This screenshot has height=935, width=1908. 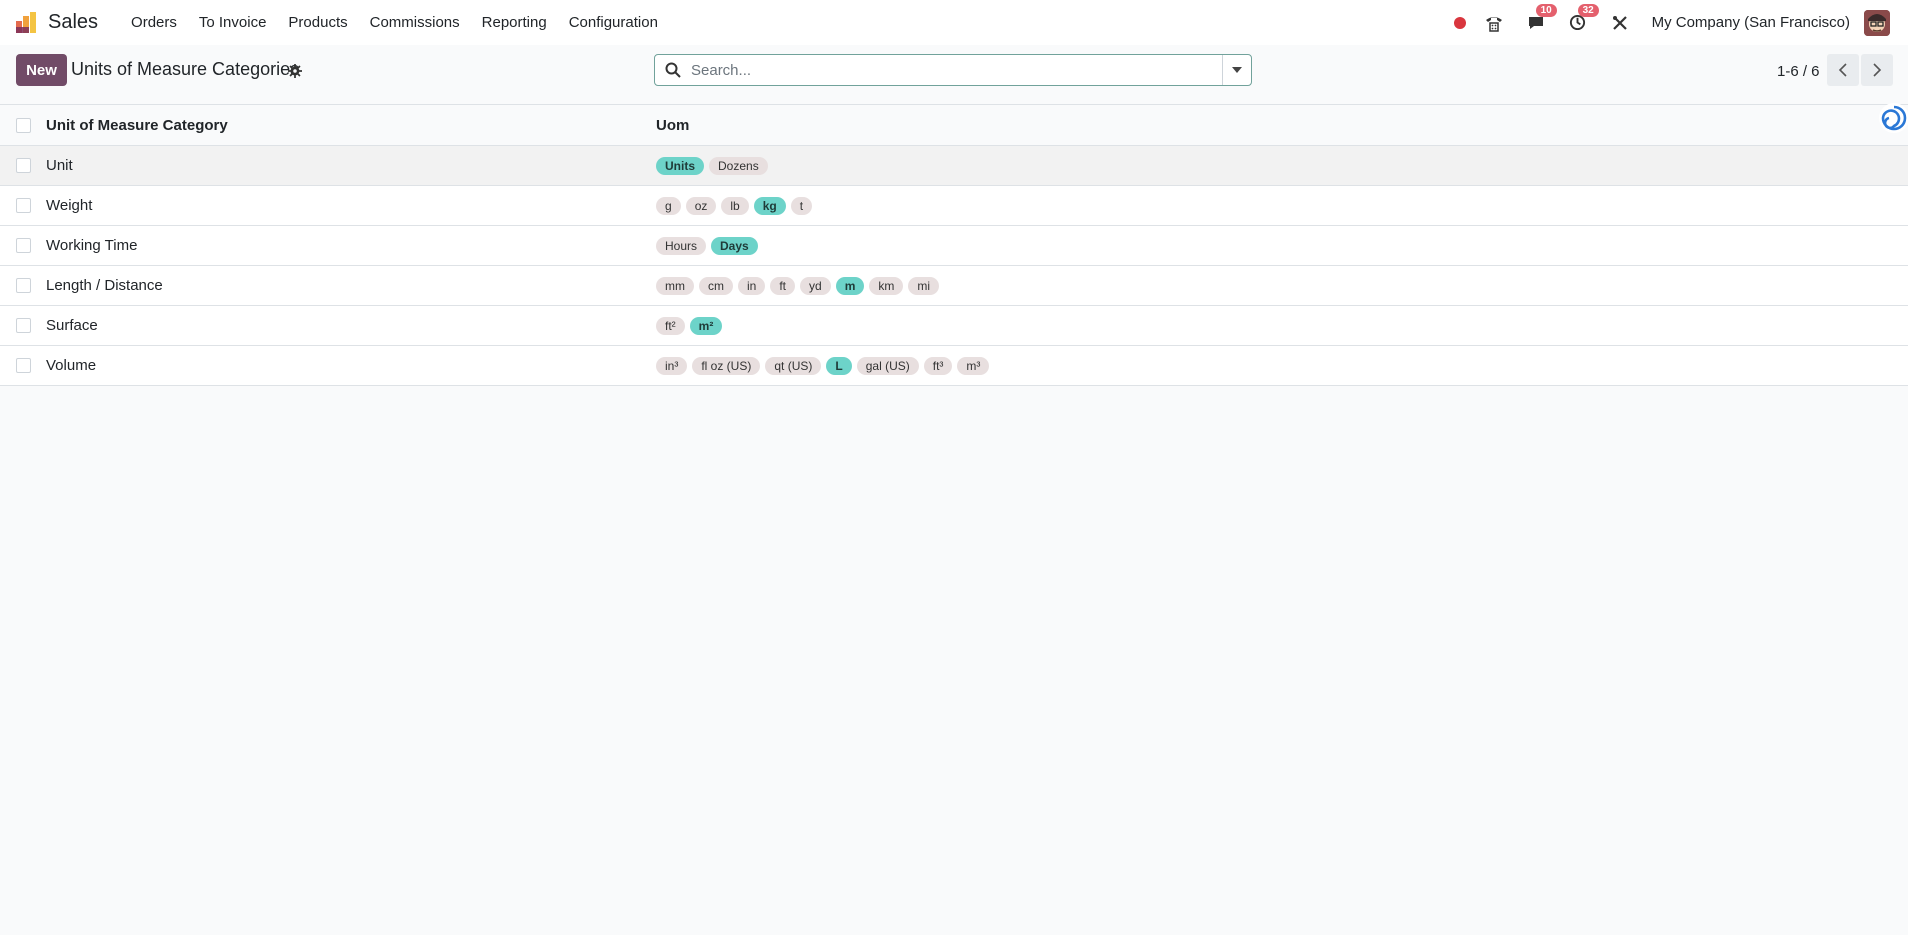 I want to click on search-options-toggle, so click(x=1236, y=70).